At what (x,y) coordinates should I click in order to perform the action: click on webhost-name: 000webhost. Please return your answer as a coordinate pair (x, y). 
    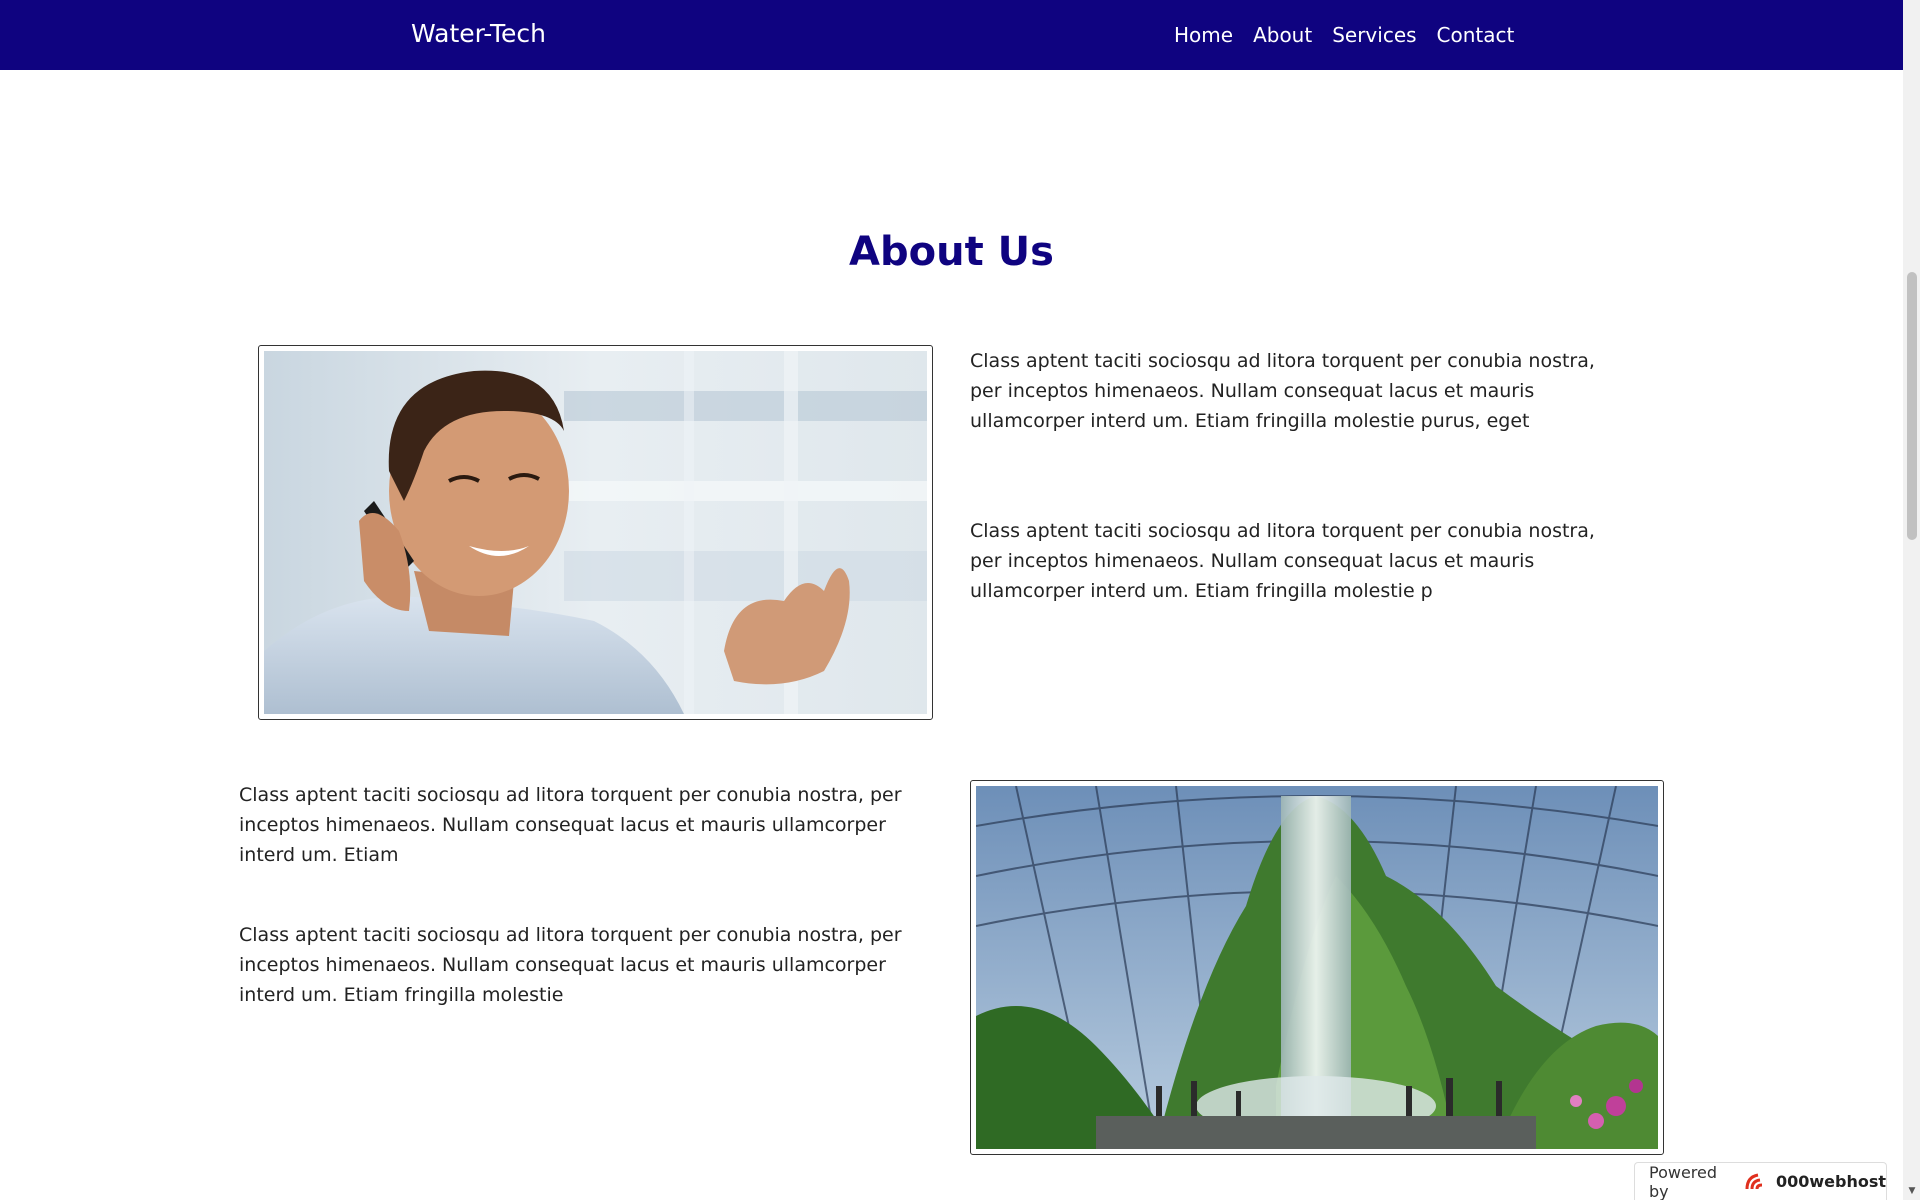
    Looking at the image, I should click on (1830, 1181).